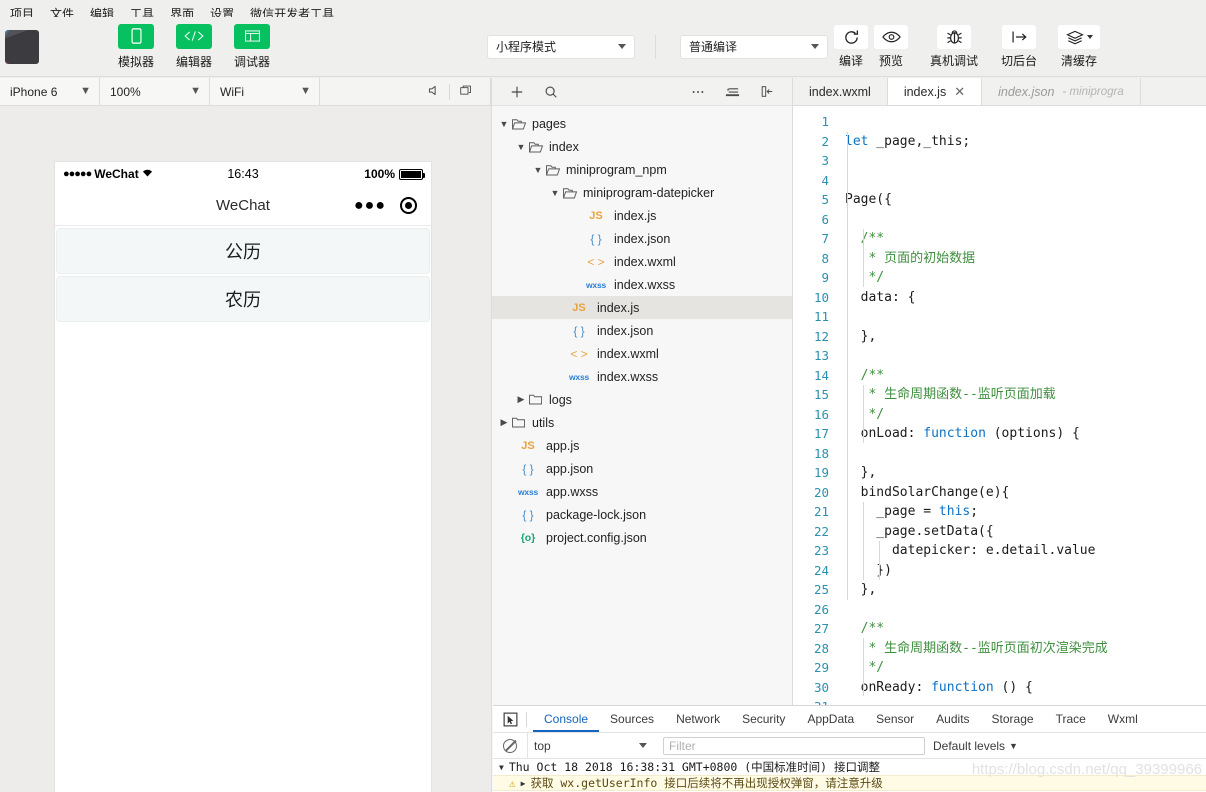 The image size is (1206, 792). Describe the element at coordinates (754, 46) in the screenshot. I see `compile-select: 普通编译` at that location.